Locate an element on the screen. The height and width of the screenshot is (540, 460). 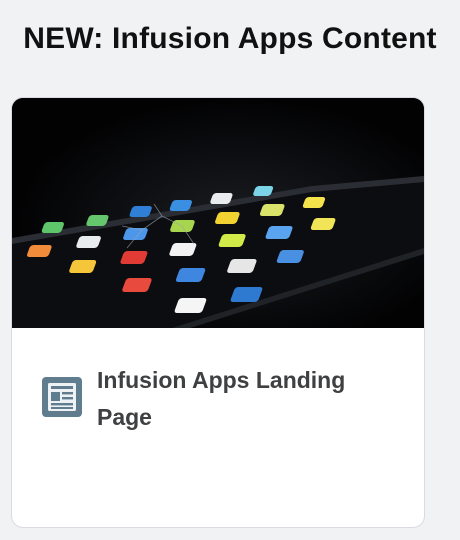
section-title: NEW: Infusion Apps Content is located at coordinates (230, 38).